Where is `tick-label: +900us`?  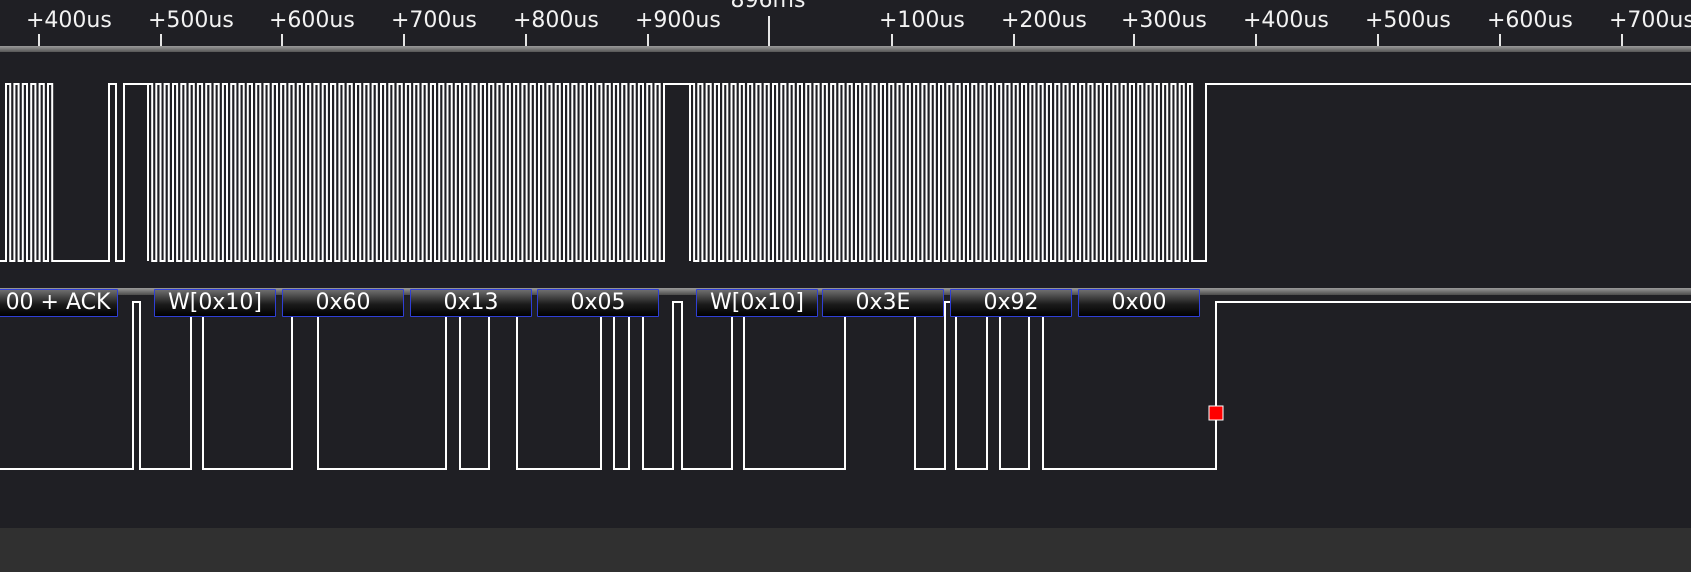
tick-label: +900us is located at coordinates (678, 20).